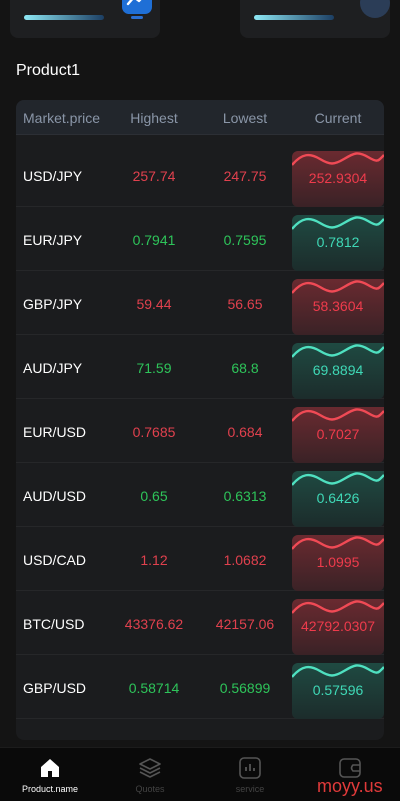 This screenshot has width=400, height=801. I want to click on tab-quotes: Quotes, so click(150, 774).